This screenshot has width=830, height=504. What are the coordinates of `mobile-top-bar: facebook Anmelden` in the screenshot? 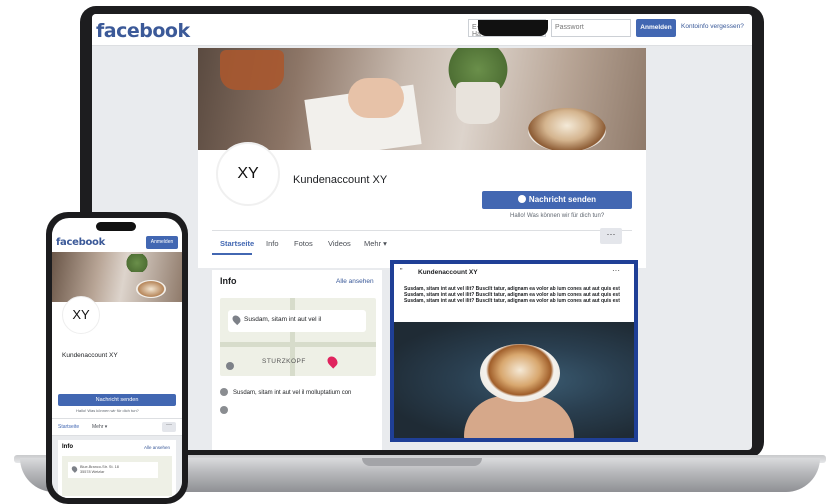 It's located at (117, 243).